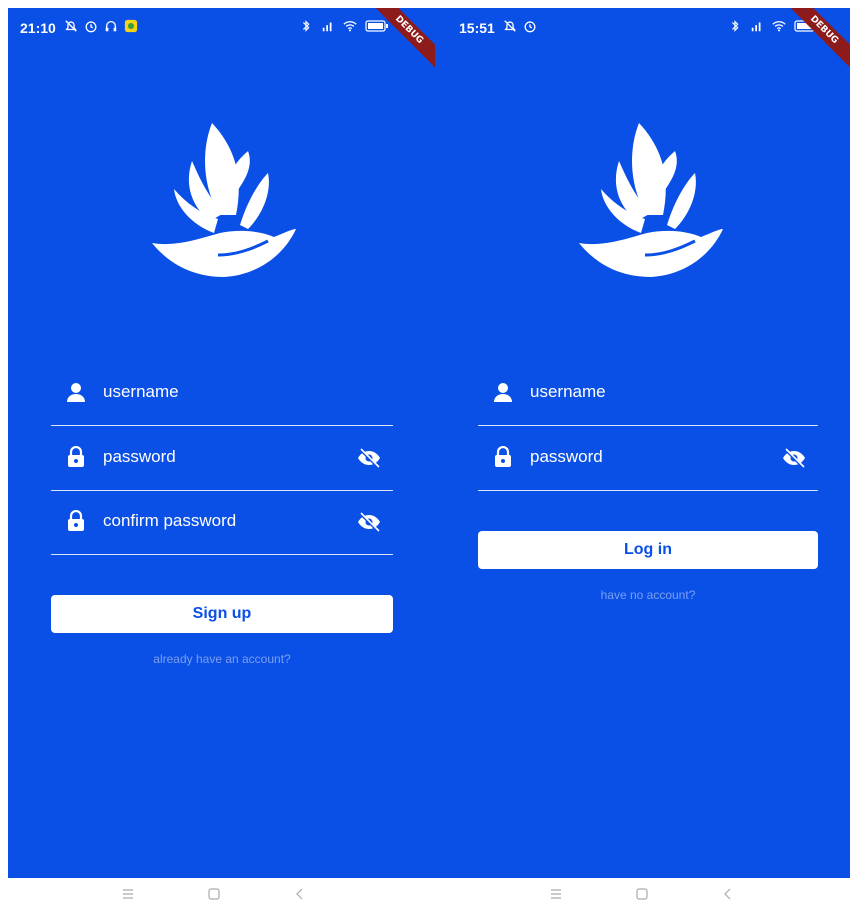 The width and height of the screenshot is (850, 910). What do you see at coordinates (642, 30) in the screenshot?
I see `status-bar: 15:51` at bounding box center [642, 30].